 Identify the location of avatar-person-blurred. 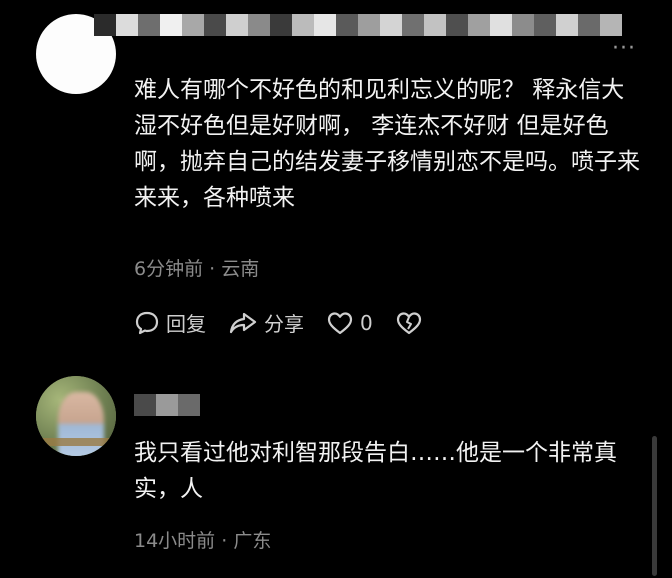
(81, 424).